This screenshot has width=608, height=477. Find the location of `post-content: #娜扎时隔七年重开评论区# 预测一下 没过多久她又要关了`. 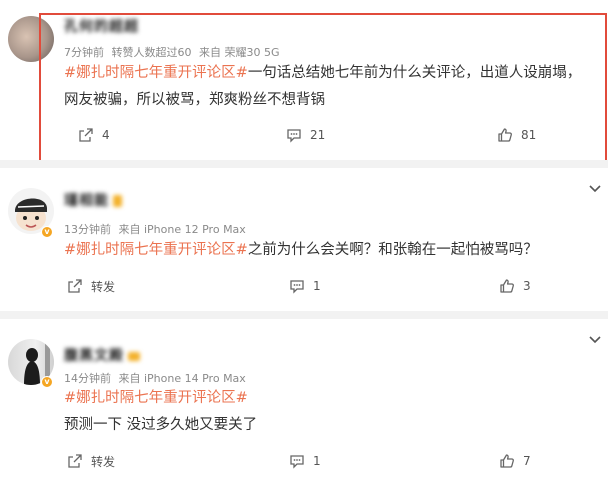

post-content: #娜扎时隔七年重开评论区# 预测一下 没过多久她又要关了 is located at coordinates (329, 412).